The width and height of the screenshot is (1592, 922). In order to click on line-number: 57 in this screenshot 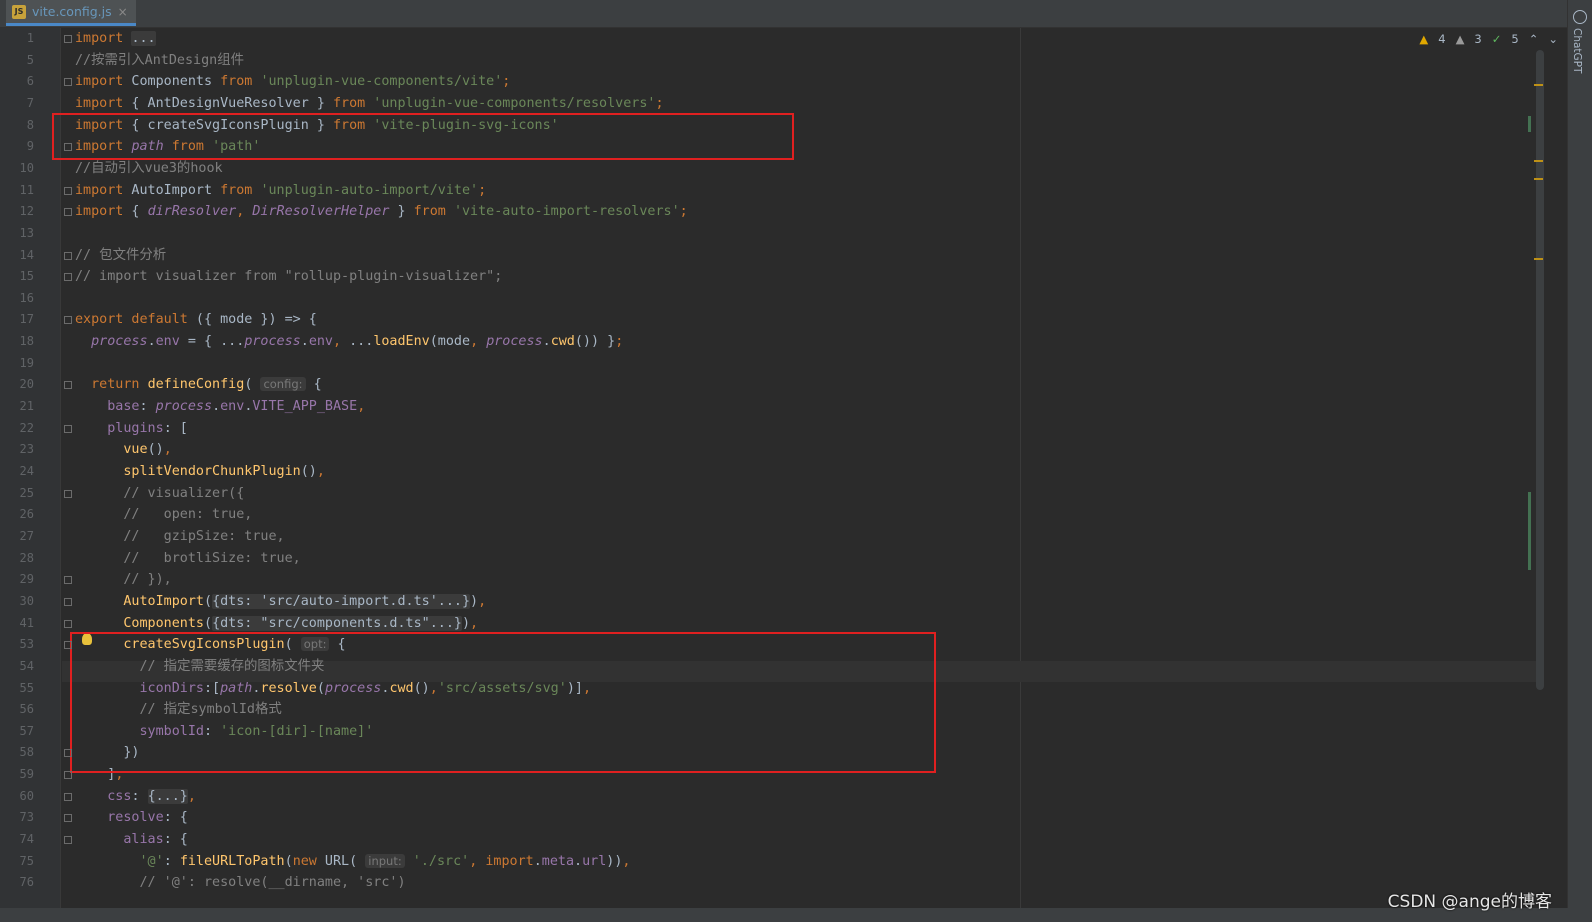, I will do `click(26, 730)`.